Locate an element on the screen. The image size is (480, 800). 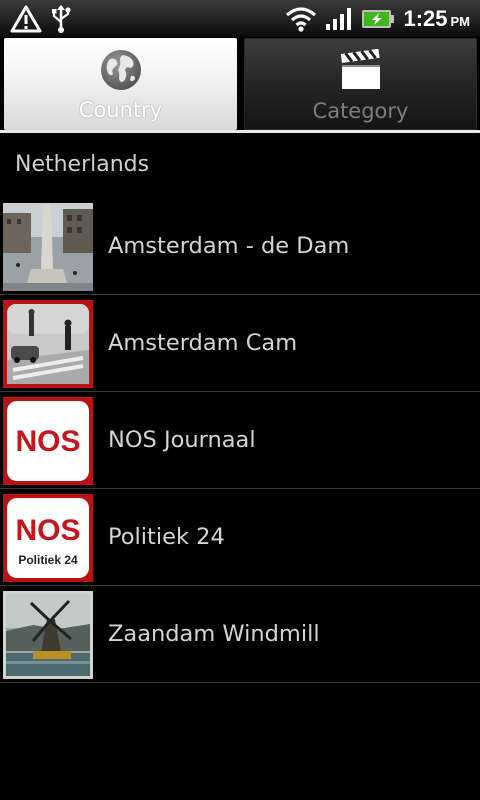
tab-country: Country is located at coordinates (120, 84).